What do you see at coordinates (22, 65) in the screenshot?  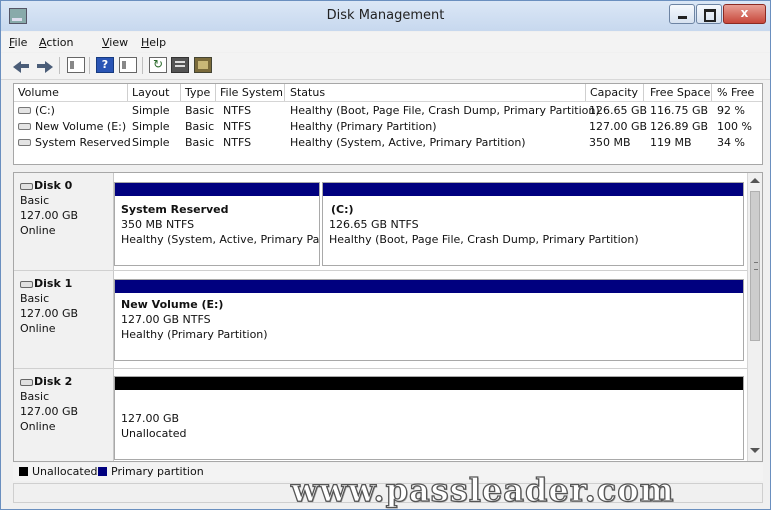 I see `back-icon` at bounding box center [22, 65].